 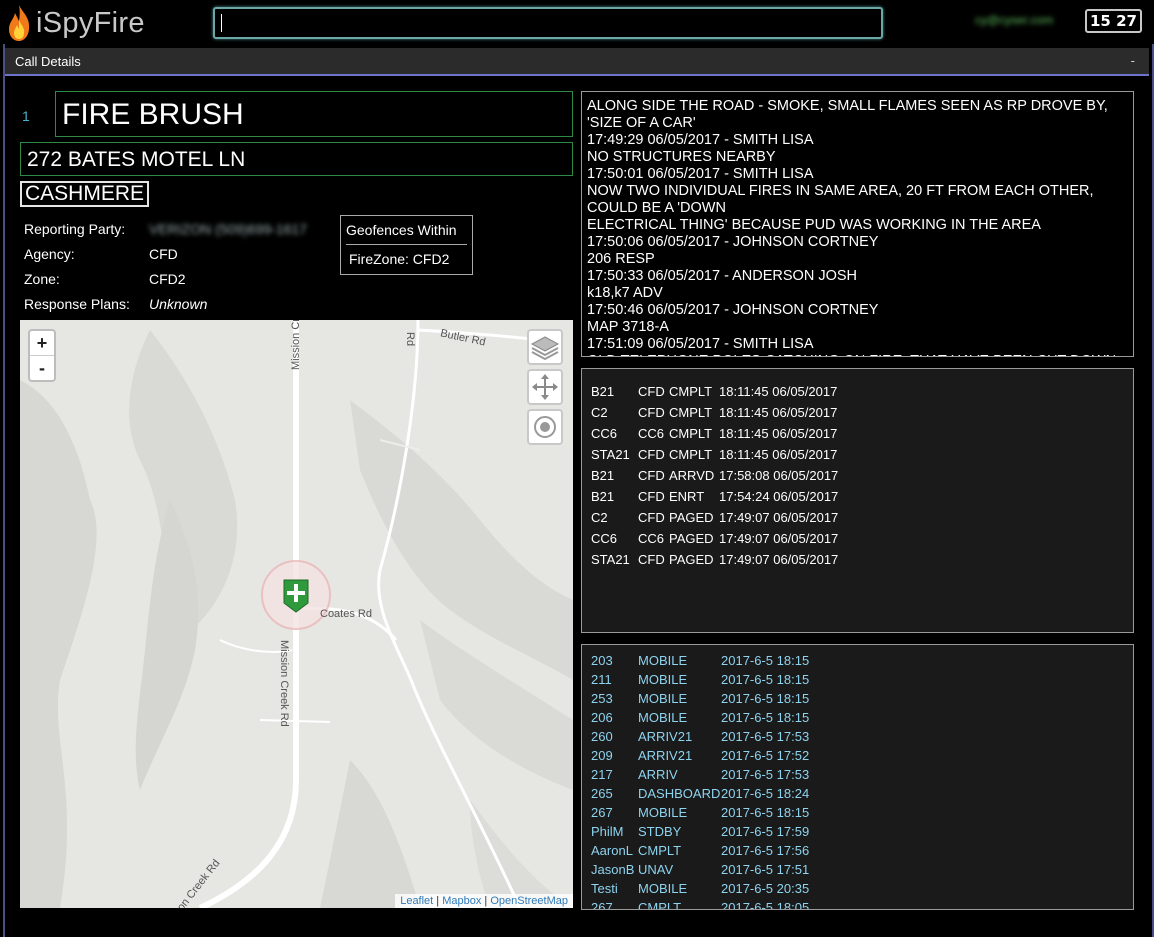 I want to click on narrative-line: 17:50:01 06/05/2017 - SMITH LISA, so click(x=700, y=174).